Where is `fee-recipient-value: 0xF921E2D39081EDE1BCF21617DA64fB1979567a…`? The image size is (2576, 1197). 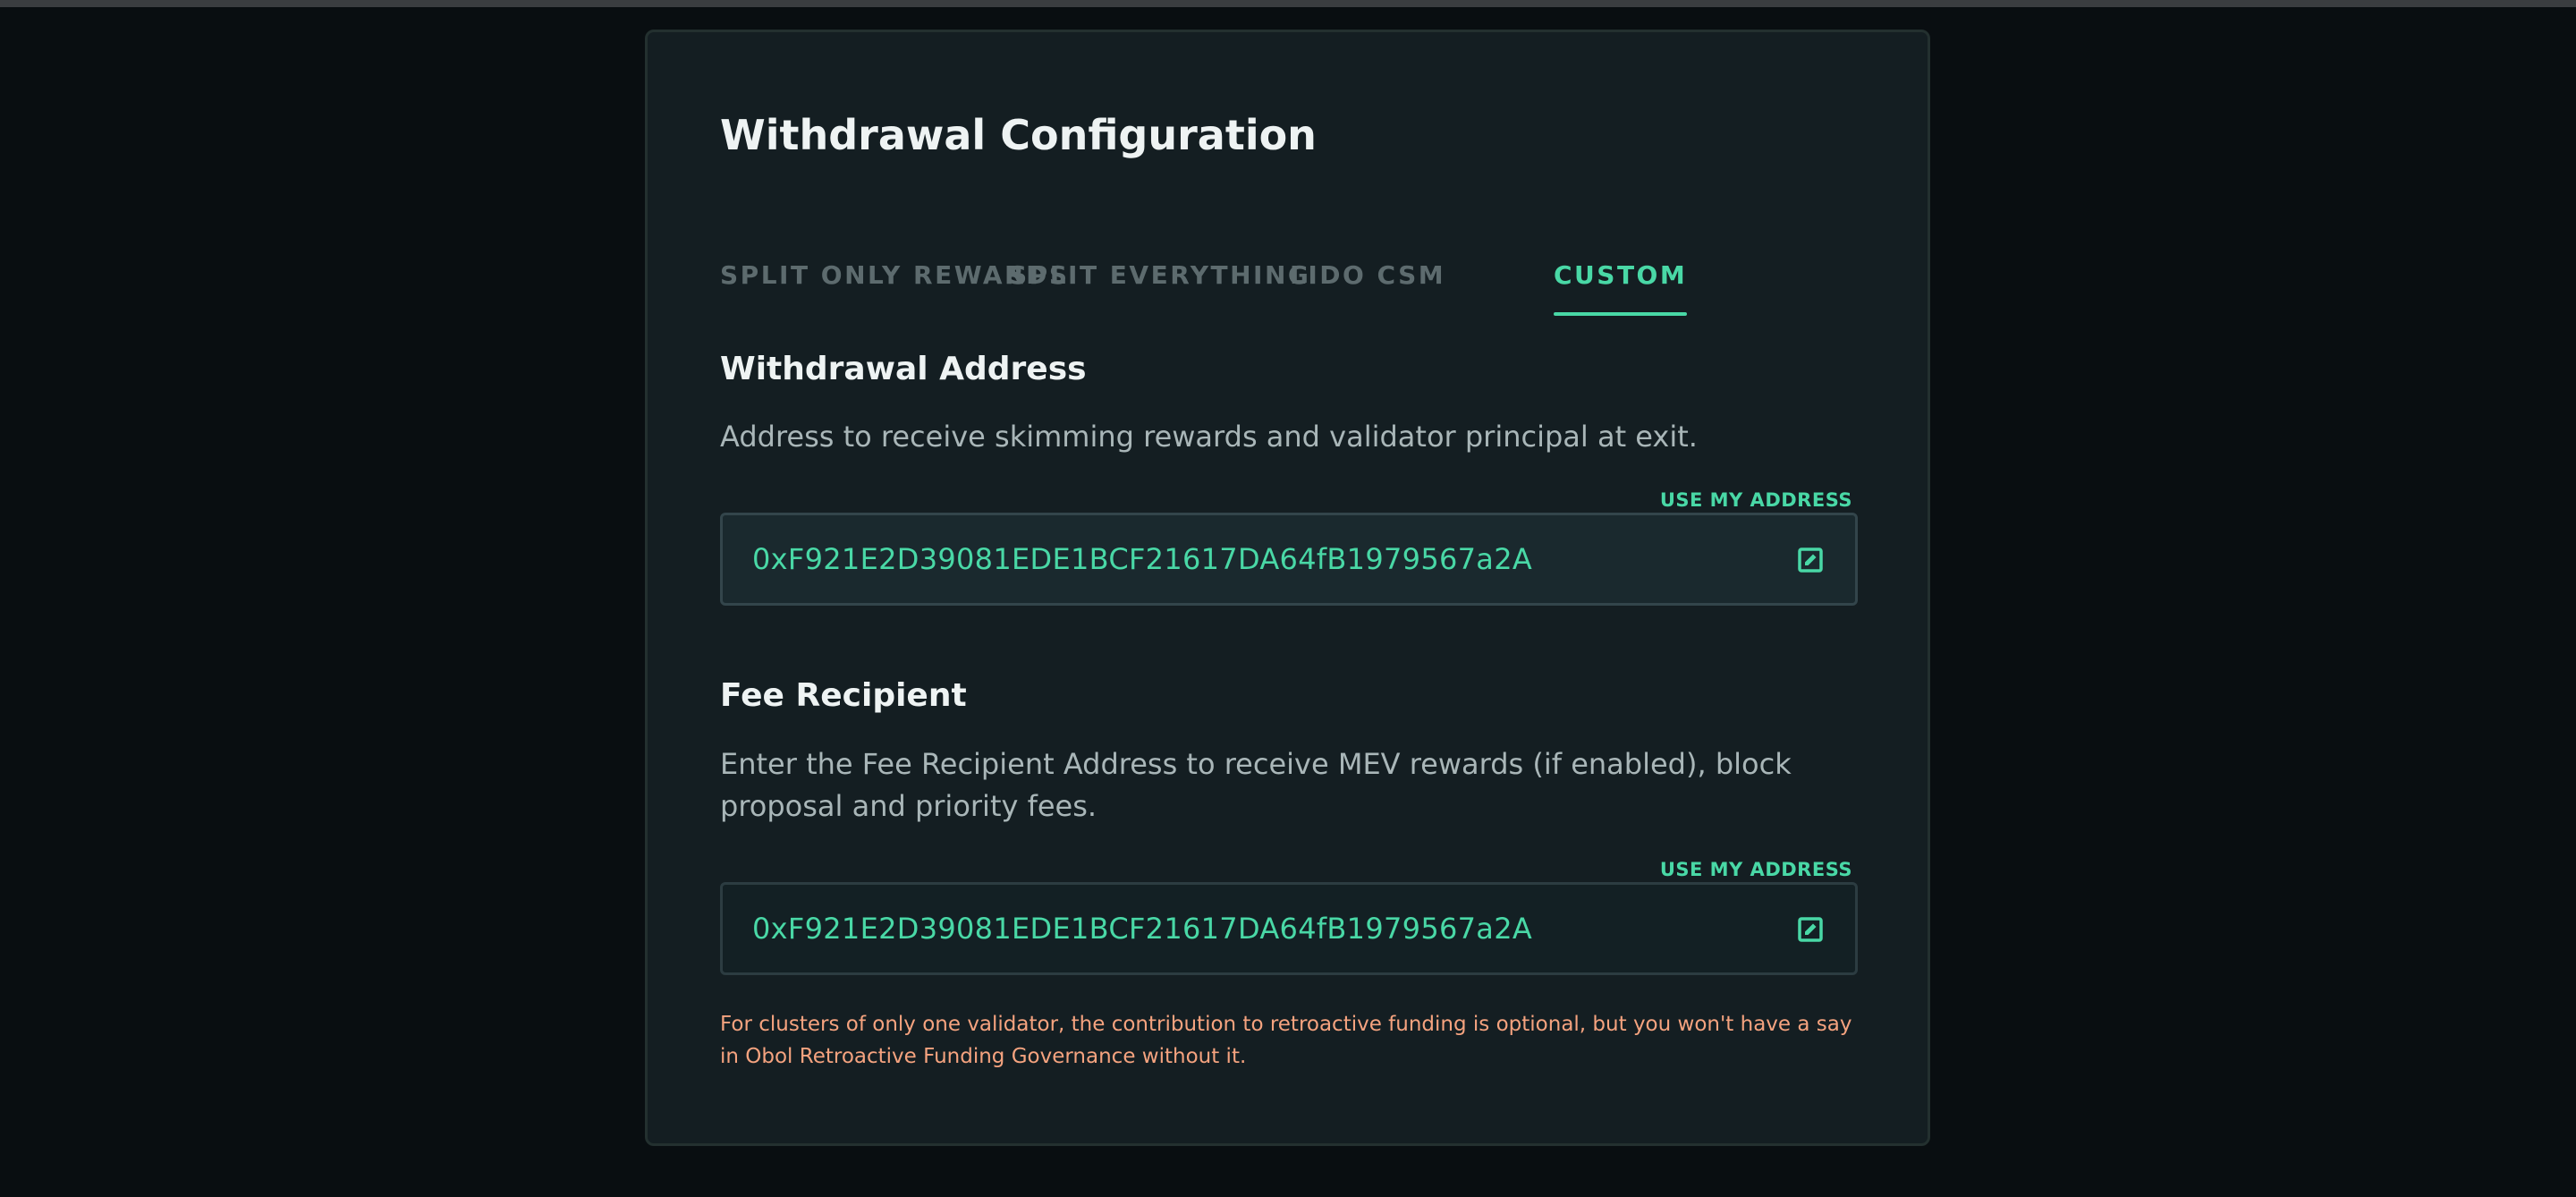
fee-recipient-value: 0xF921E2D39081EDE1BCF21617DA64fB1979567a… is located at coordinates (1142, 929).